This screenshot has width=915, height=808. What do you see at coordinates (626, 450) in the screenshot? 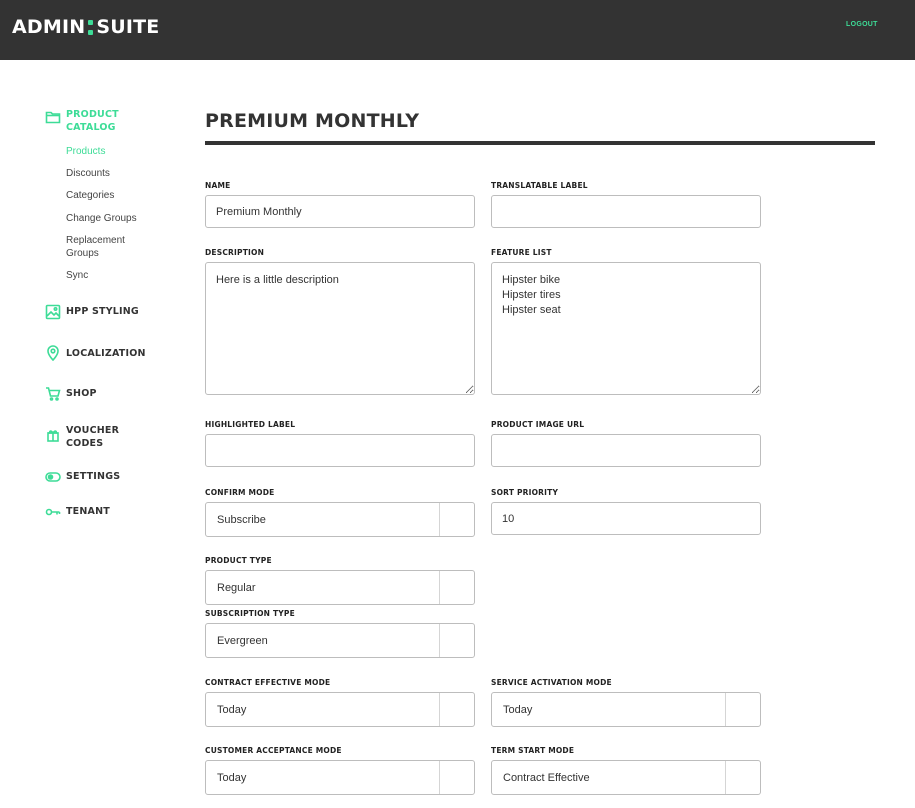
I see `product-image-url-input` at bounding box center [626, 450].